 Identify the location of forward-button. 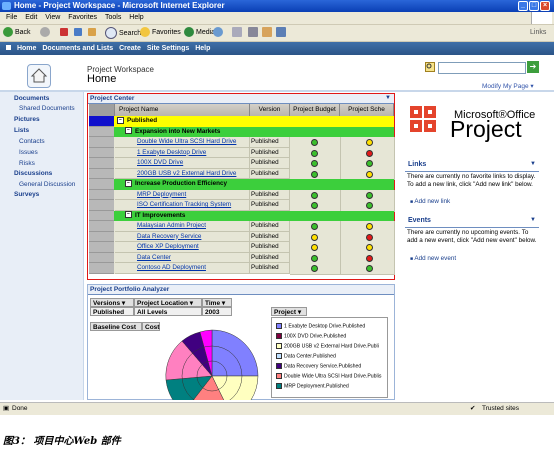
(46, 32).